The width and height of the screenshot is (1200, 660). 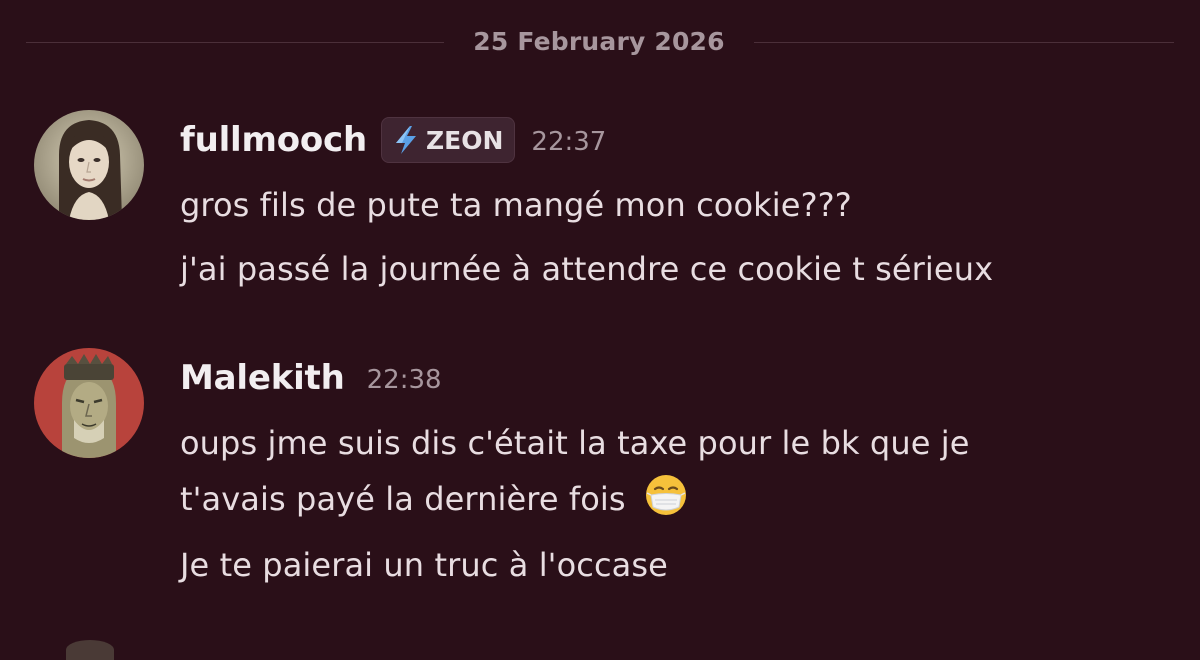 I want to click on username: fullmooch, so click(x=273, y=140).